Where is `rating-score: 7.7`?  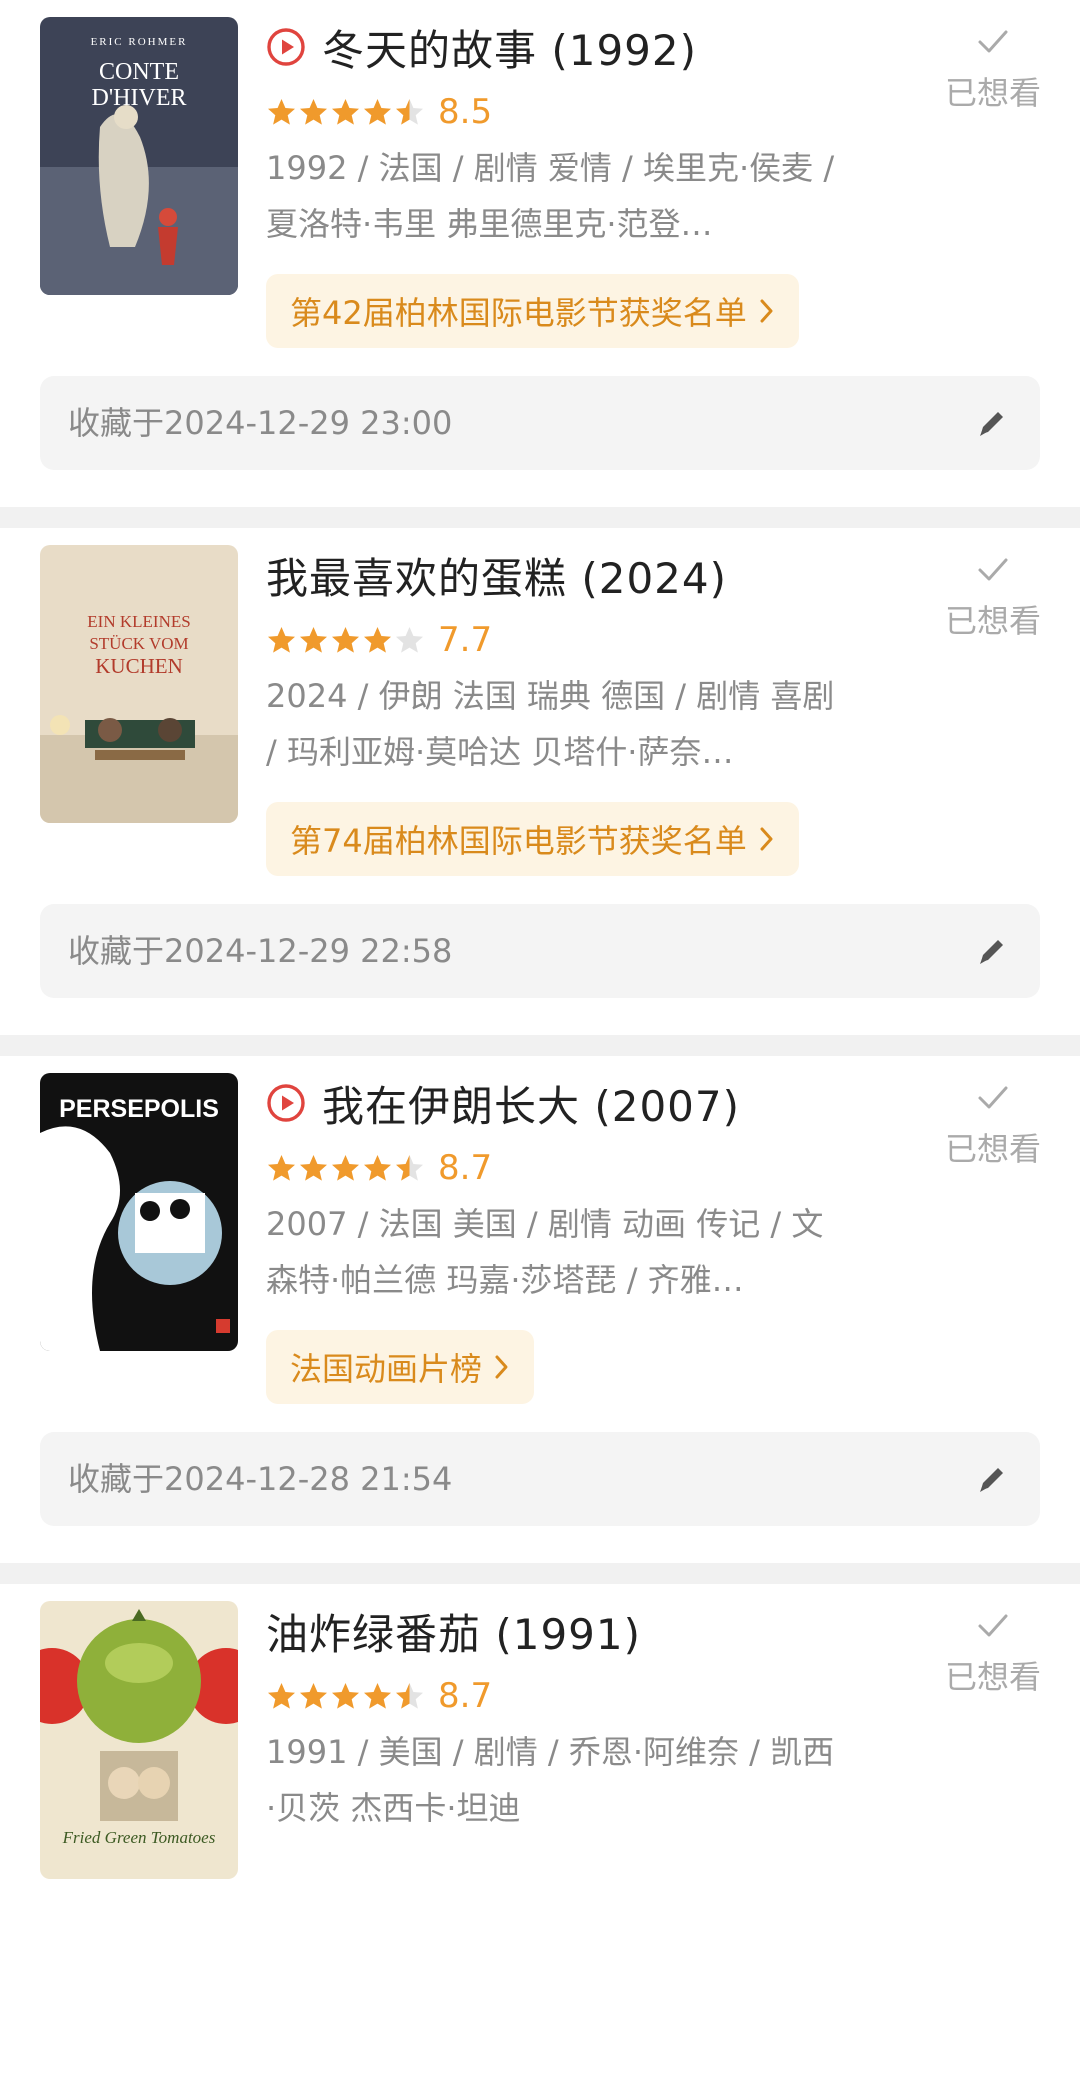 rating-score: 7.7 is located at coordinates (465, 640).